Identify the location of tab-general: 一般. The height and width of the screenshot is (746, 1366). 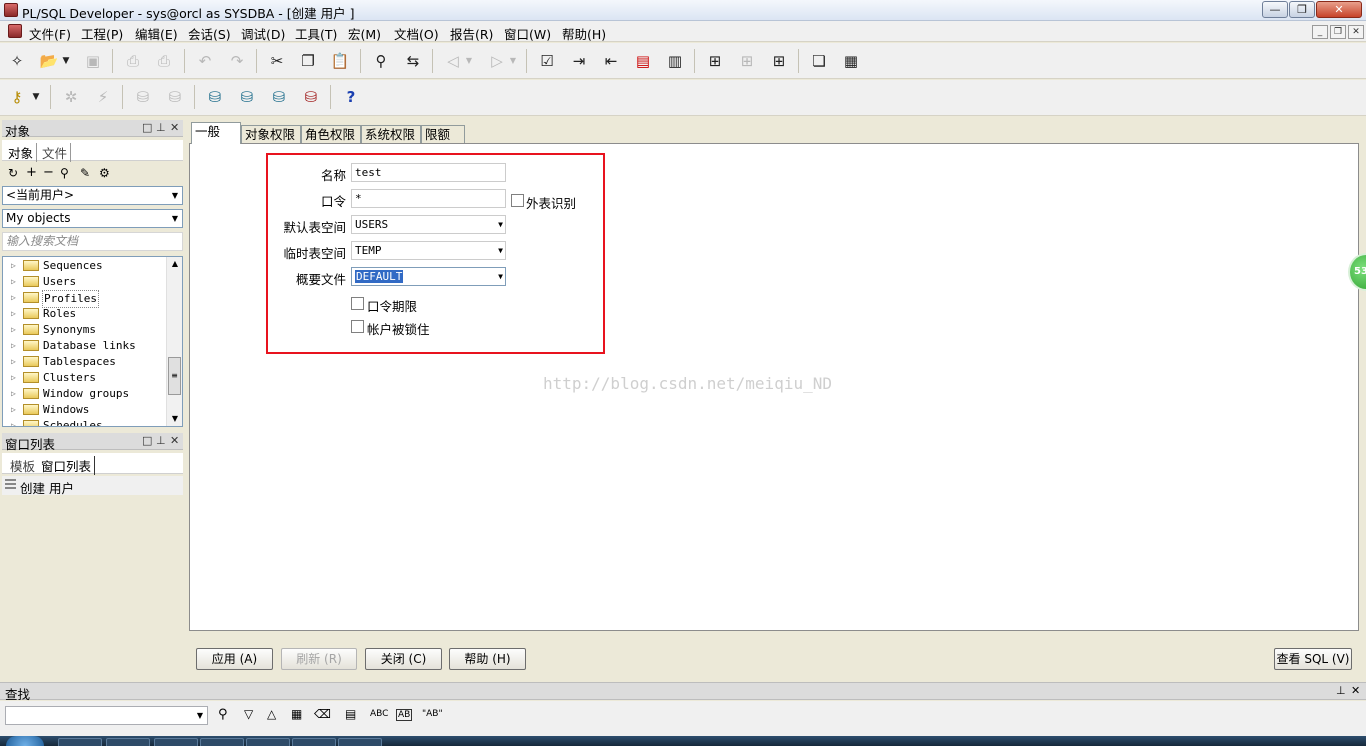
(216, 133).